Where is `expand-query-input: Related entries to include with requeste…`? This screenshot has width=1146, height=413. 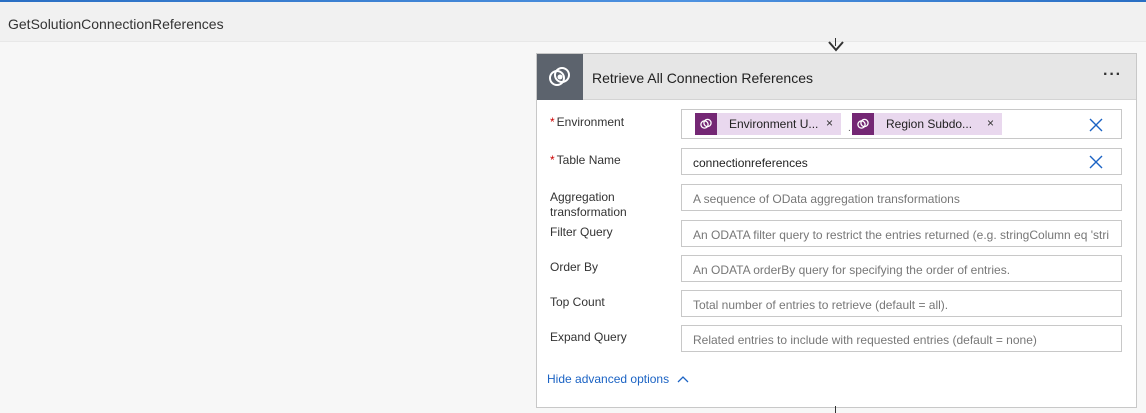
expand-query-input: Related entries to include with requeste… is located at coordinates (901, 338).